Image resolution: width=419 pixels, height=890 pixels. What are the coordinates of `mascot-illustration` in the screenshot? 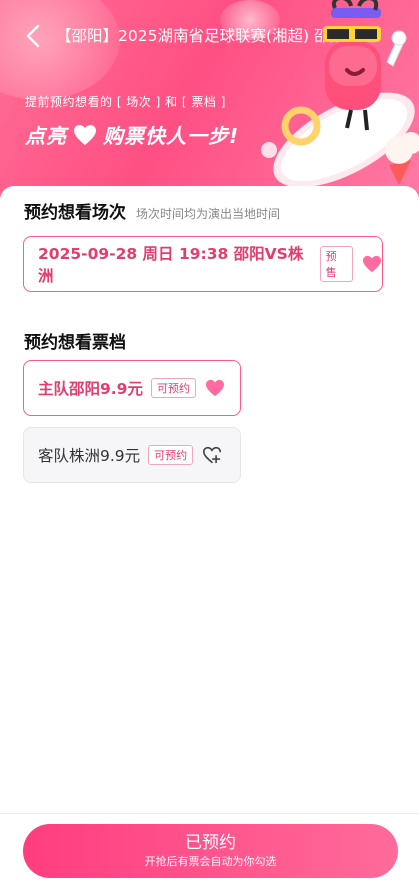 It's located at (340, 94).